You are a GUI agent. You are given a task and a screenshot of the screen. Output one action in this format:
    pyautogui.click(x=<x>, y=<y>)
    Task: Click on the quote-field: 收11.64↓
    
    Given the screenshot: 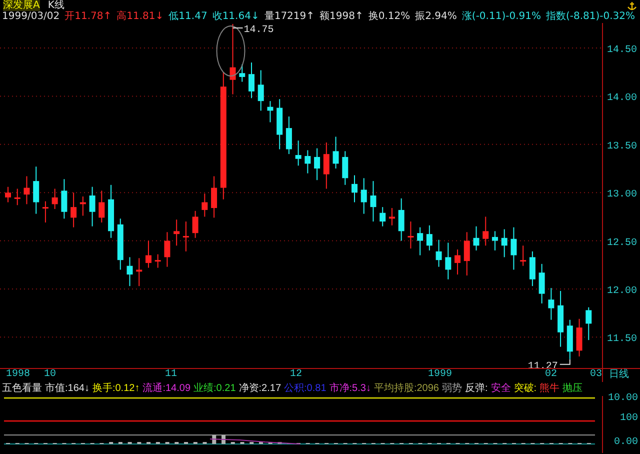 What is the action you would take?
    pyautogui.click(x=236, y=17)
    